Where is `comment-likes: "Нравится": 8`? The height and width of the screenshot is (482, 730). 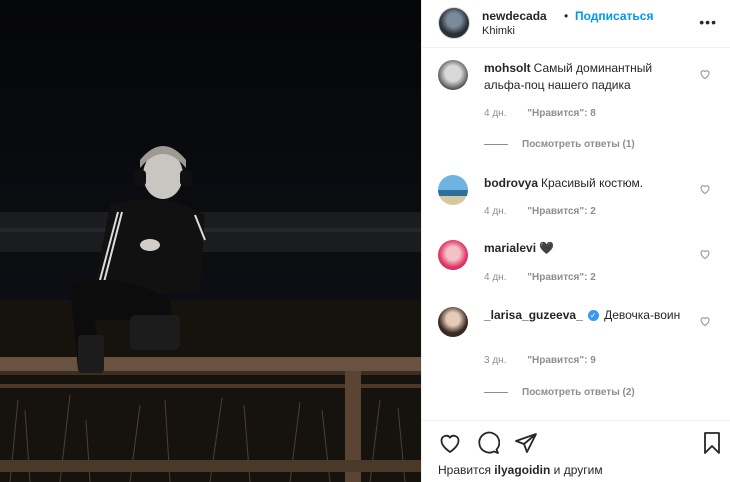 comment-likes: "Нравится": 8 is located at coordinates (561, 113).